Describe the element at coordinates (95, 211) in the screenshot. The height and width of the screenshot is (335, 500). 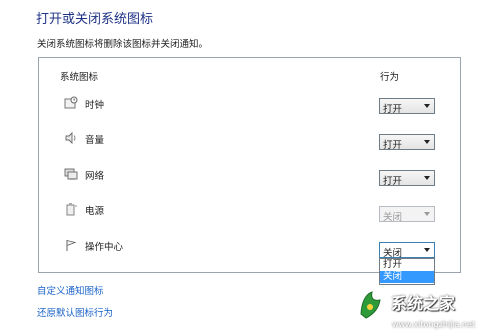
I see `row-label-power: 电源` at that location.